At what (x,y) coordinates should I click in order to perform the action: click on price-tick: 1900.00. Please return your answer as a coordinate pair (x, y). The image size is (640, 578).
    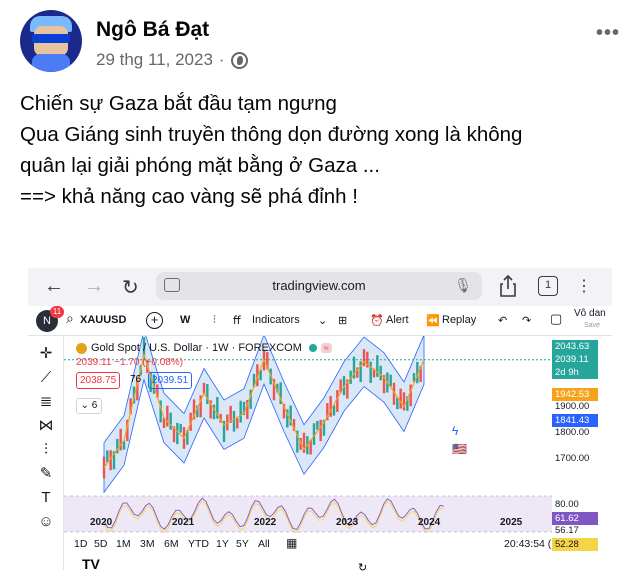
    Looking at the image, I should click on (572, 406).